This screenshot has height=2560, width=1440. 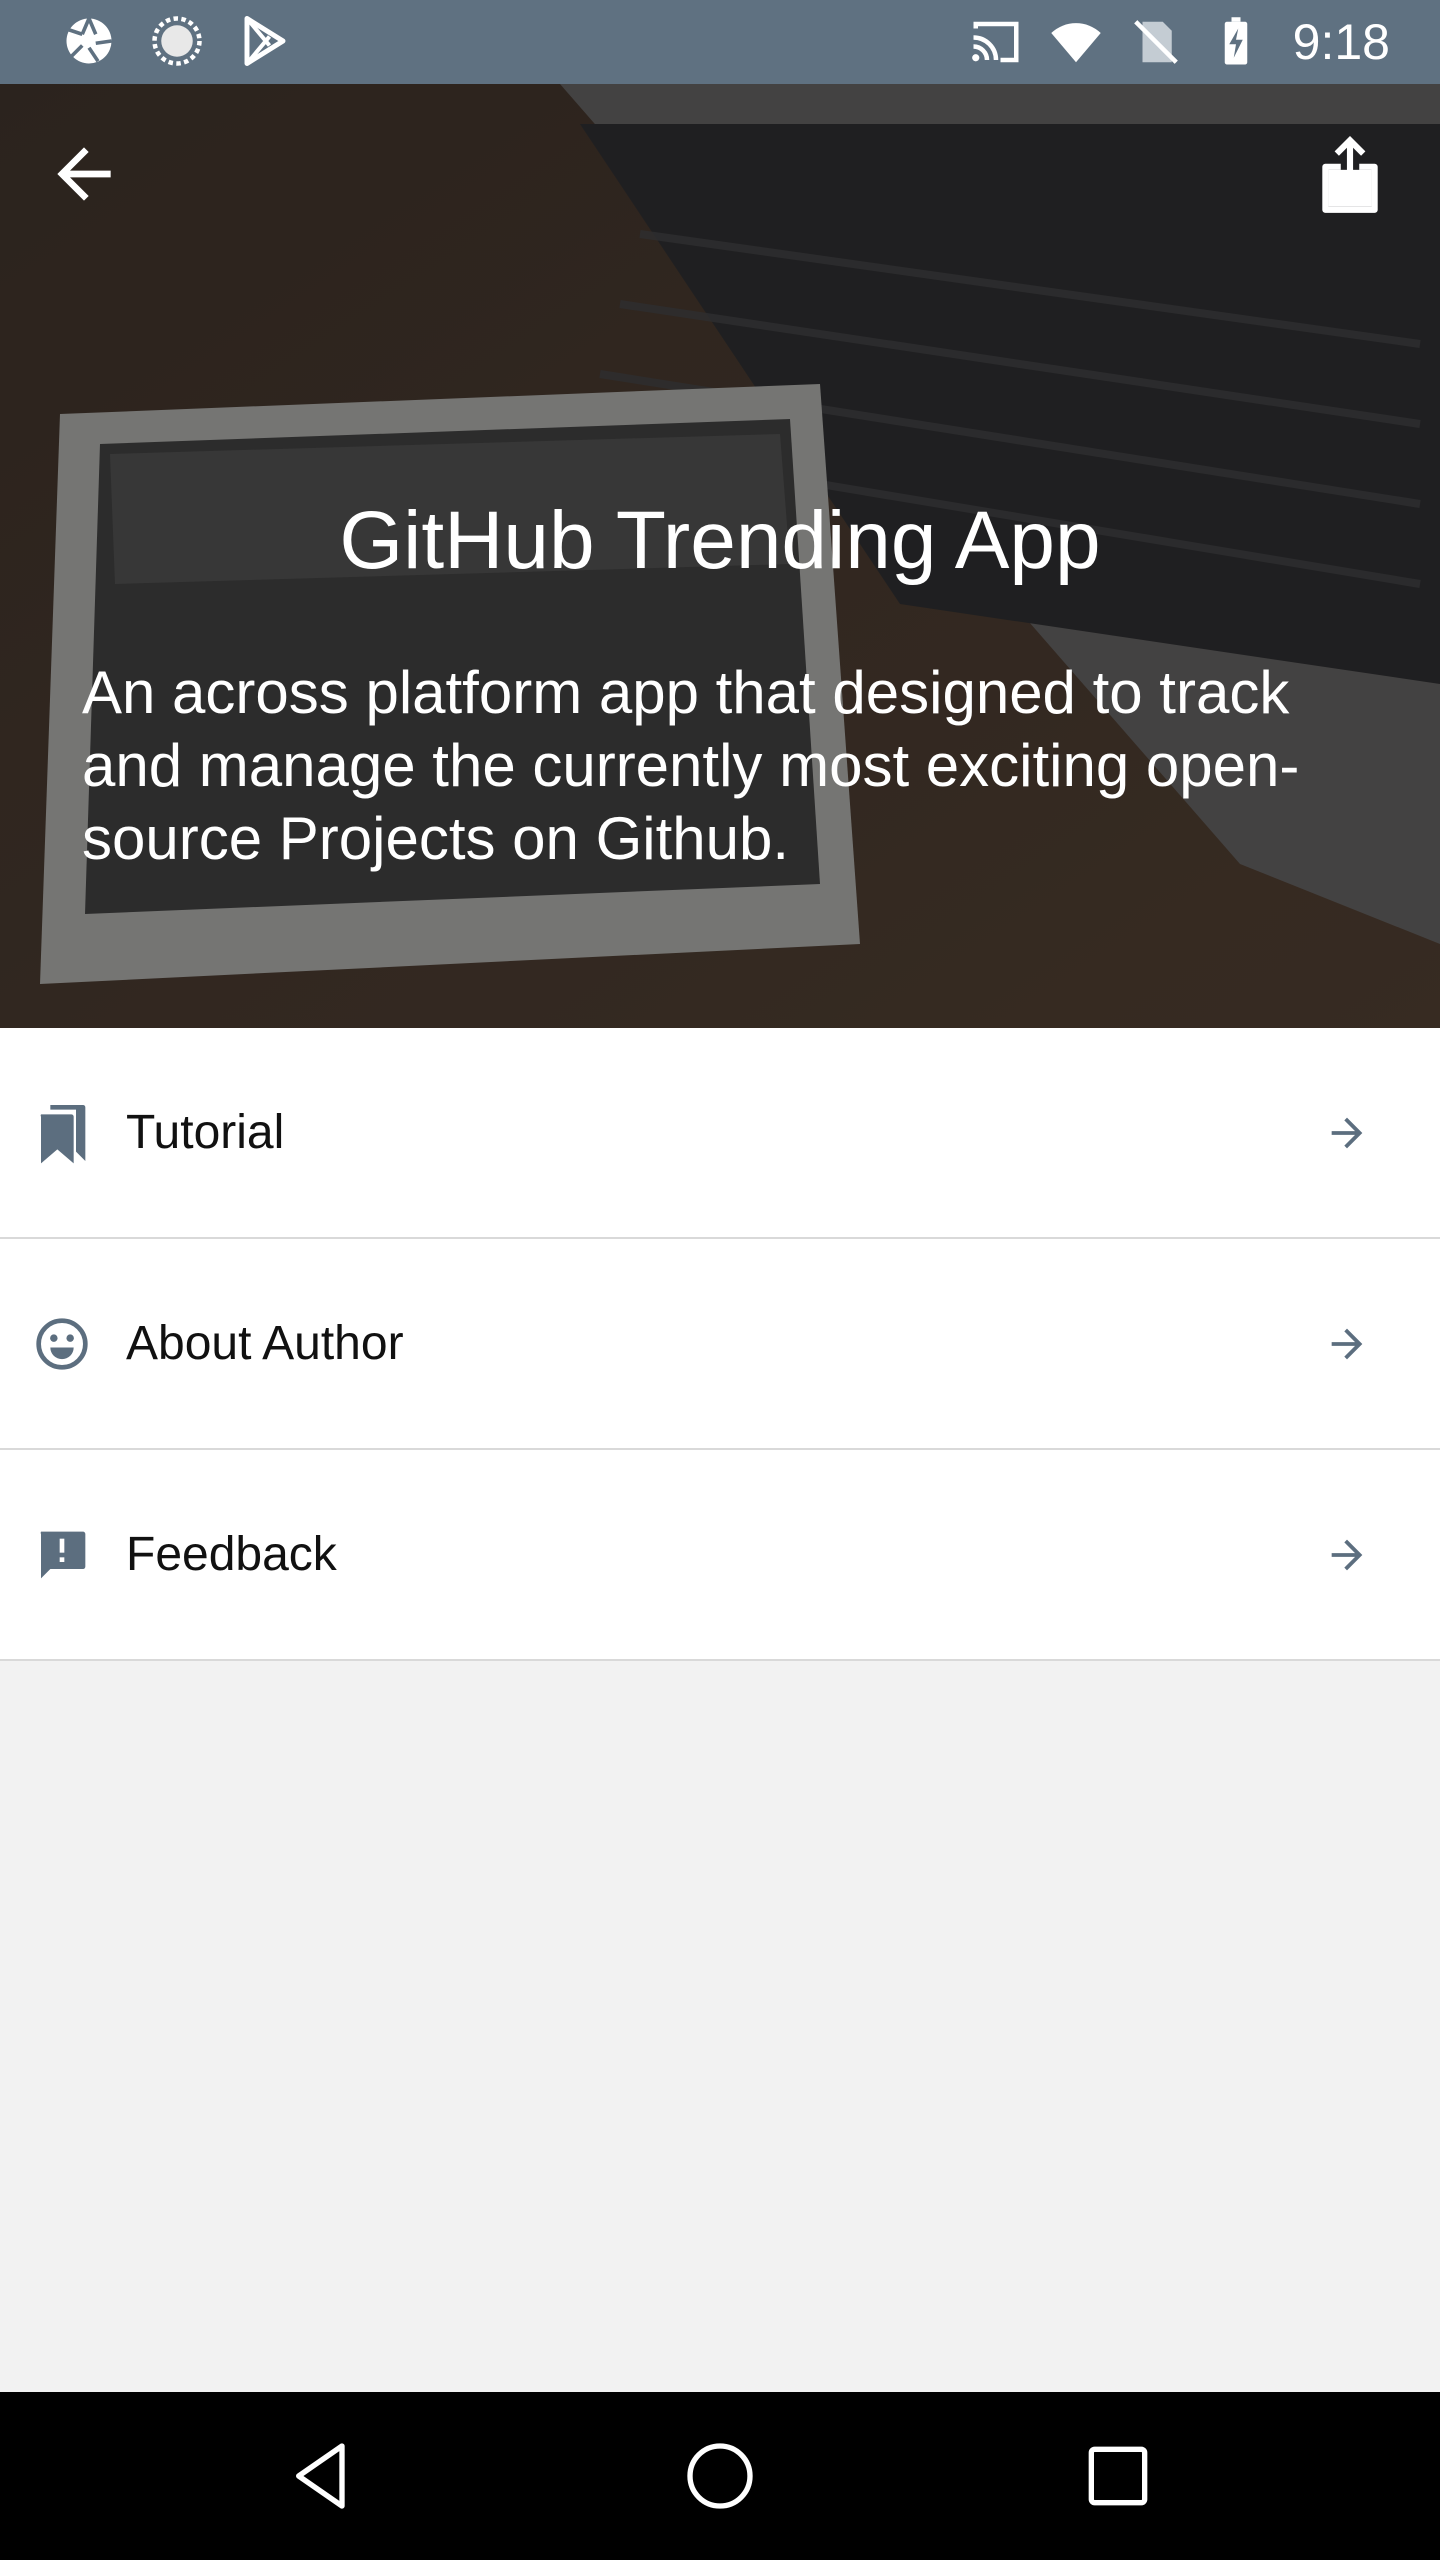 I want to click on bookmarks-icon, so click(x=63, y=1134).